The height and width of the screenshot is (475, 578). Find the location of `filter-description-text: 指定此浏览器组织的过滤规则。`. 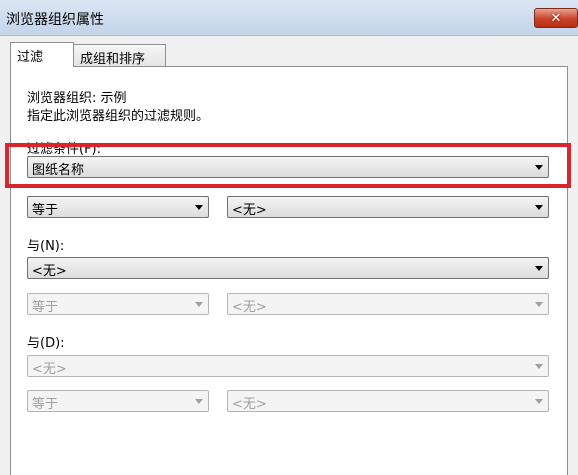

filter-description-text: 指定此浏览器组织的过滤规则。 is located at coordinates (118, 116).